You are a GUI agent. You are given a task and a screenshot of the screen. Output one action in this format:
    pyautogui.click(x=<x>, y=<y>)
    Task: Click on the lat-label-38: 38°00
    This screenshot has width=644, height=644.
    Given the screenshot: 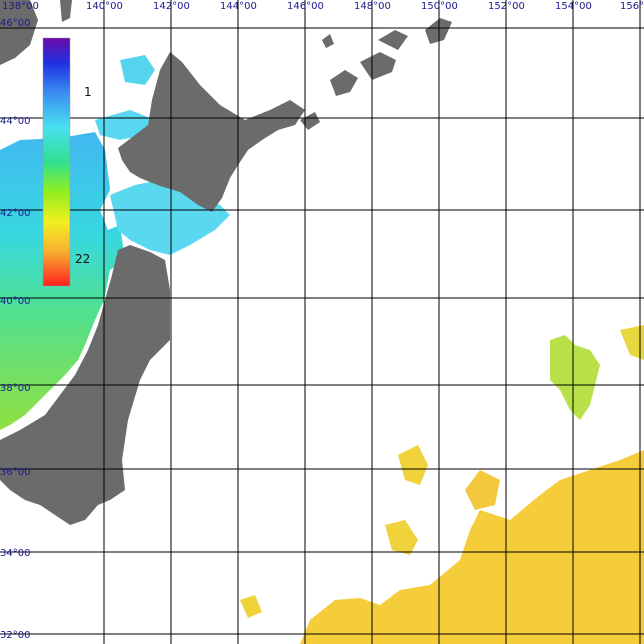 What is the action you would take?
    pyautogui.click(x=15, y=388)
    